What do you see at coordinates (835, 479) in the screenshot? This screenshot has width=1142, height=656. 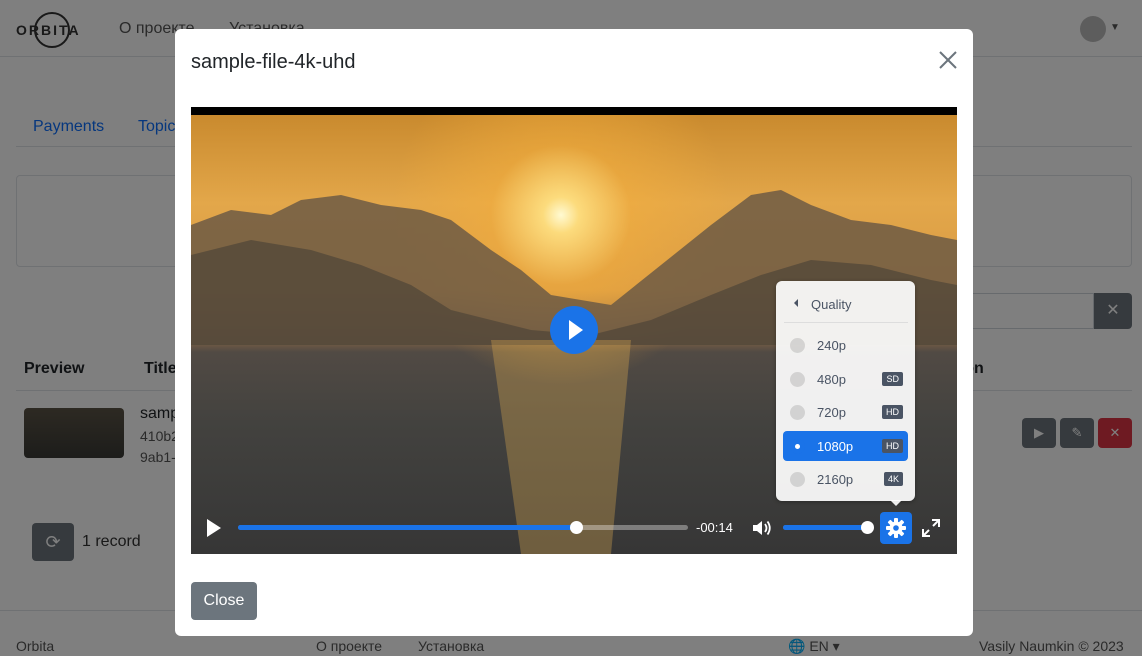 I see `quality-option-label: 2160p` at bounding box center [835, 479].